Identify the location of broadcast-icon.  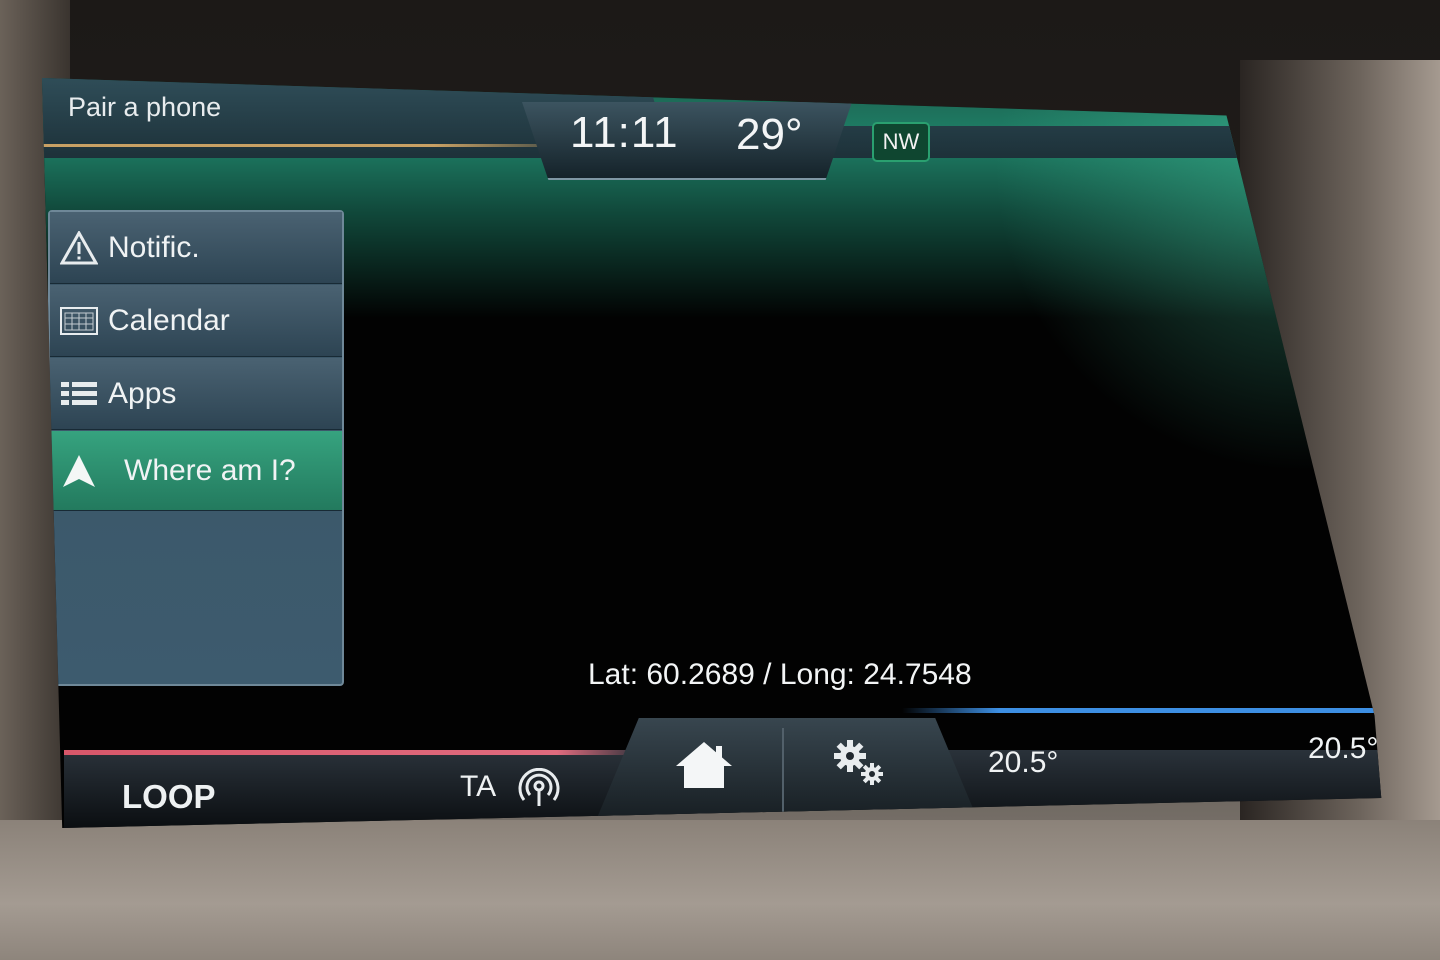
(539, 790).